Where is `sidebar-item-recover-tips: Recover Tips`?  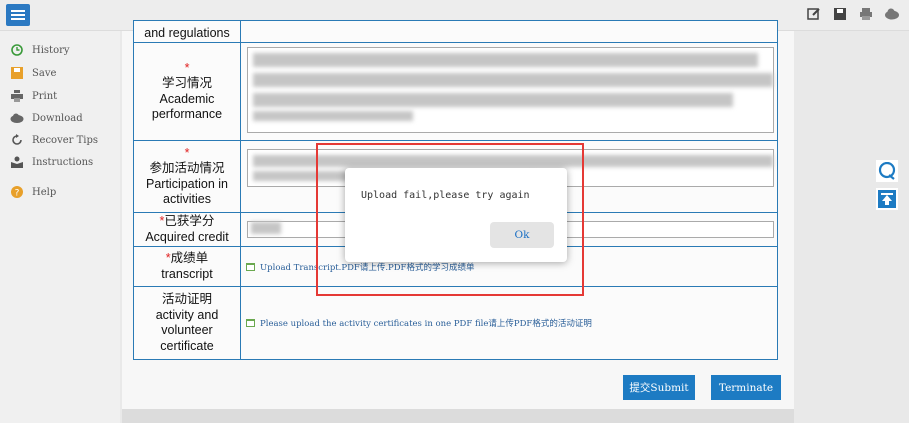
sidebar-item-recover-tips: Recover Tips is located at coordinates (54, 140).